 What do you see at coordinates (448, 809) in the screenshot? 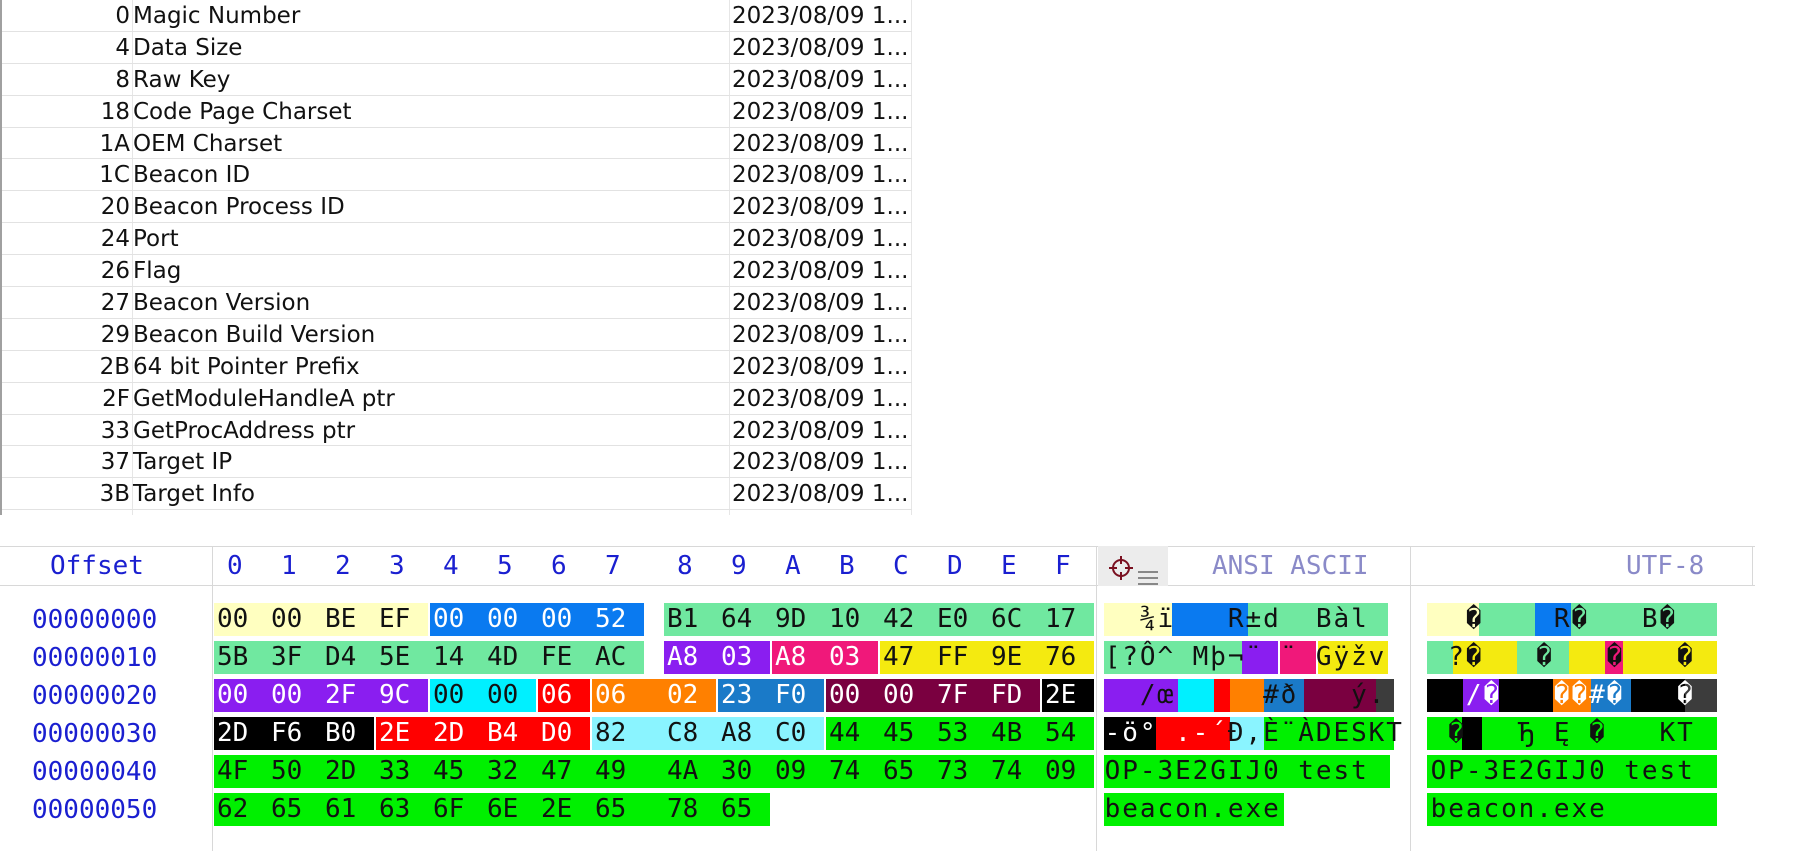
I see `hex-byte: 6F` at bounding box center [448, 809].